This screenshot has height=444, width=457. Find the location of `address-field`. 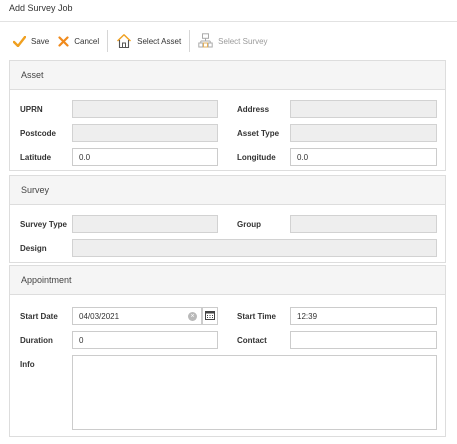

address-field is located at coordinates (363, 109).